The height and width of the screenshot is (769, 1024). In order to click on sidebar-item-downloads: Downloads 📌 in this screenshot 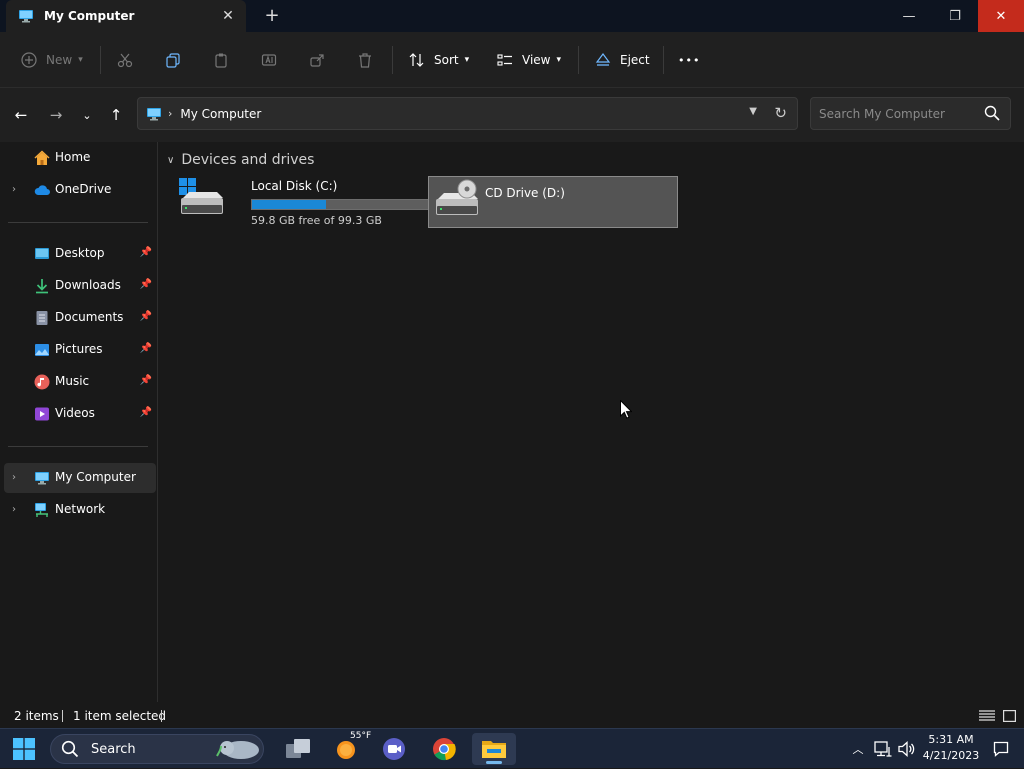, I will do `click(80, 286)`.